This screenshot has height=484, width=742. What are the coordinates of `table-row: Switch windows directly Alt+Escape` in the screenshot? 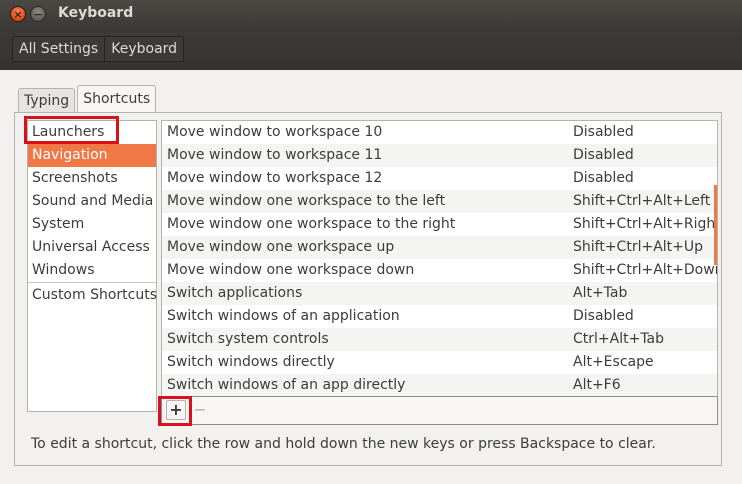 It's located at (439, 362).